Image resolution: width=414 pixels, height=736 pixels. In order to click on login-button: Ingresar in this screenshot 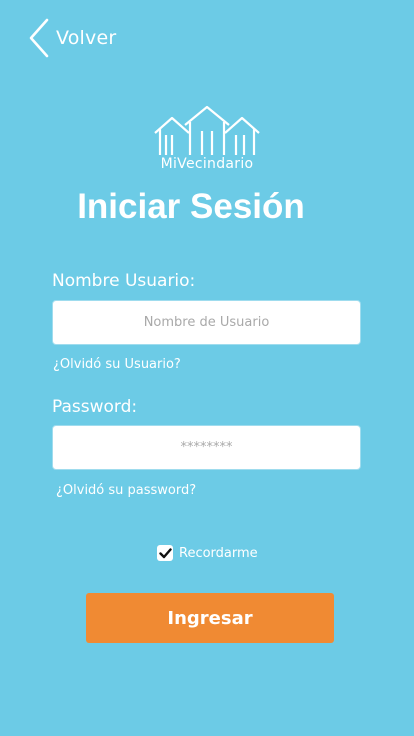, I will do `click(210, 618)`.